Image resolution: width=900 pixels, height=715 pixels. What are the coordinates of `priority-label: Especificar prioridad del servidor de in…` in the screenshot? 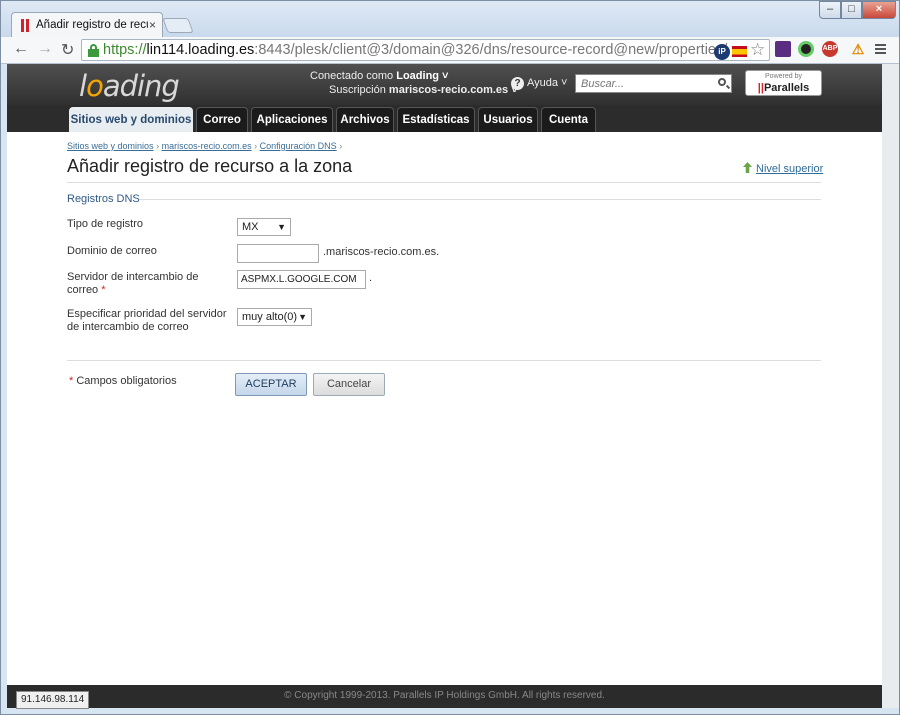 It's located at (147, 320).